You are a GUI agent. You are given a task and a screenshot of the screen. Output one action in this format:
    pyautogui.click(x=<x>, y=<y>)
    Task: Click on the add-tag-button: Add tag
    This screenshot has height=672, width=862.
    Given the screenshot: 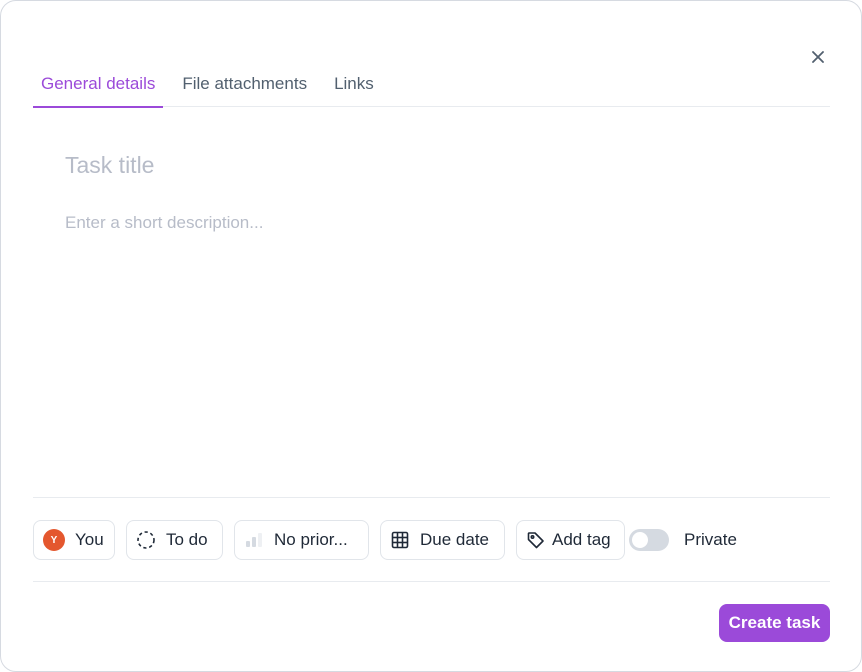 What is the action you would take?
    pyautogui.click(x=570, y=540)
    